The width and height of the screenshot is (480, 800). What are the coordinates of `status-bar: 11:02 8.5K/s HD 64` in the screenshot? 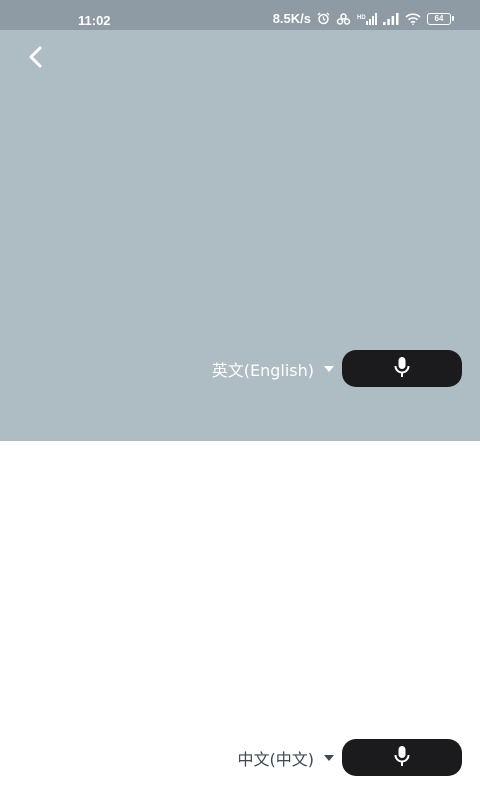 It's located at (240, 15).